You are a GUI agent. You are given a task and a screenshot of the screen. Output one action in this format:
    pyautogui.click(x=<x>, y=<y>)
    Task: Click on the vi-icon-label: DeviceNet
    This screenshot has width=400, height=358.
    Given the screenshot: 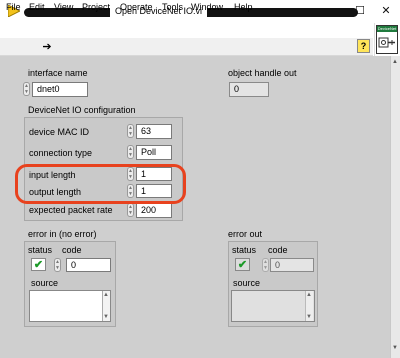 What is the action you would take?
    pyautogui.click(x=387, y=29)
    